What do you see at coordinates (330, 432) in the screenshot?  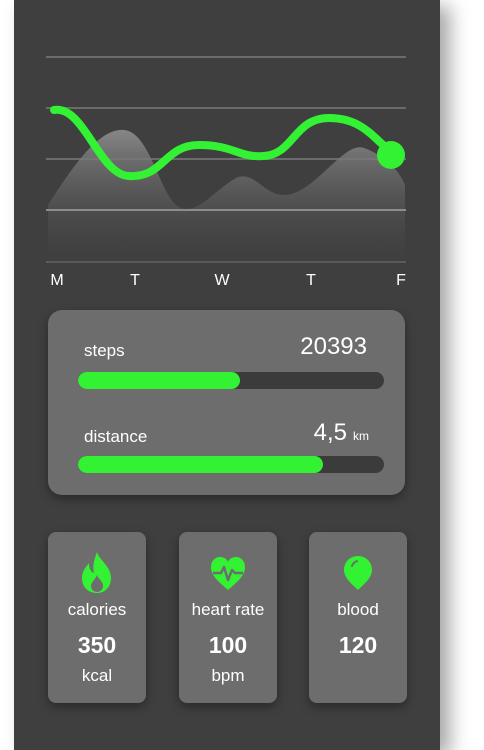 I see `distance-value: 4,5` at bounding box center [330, 432].